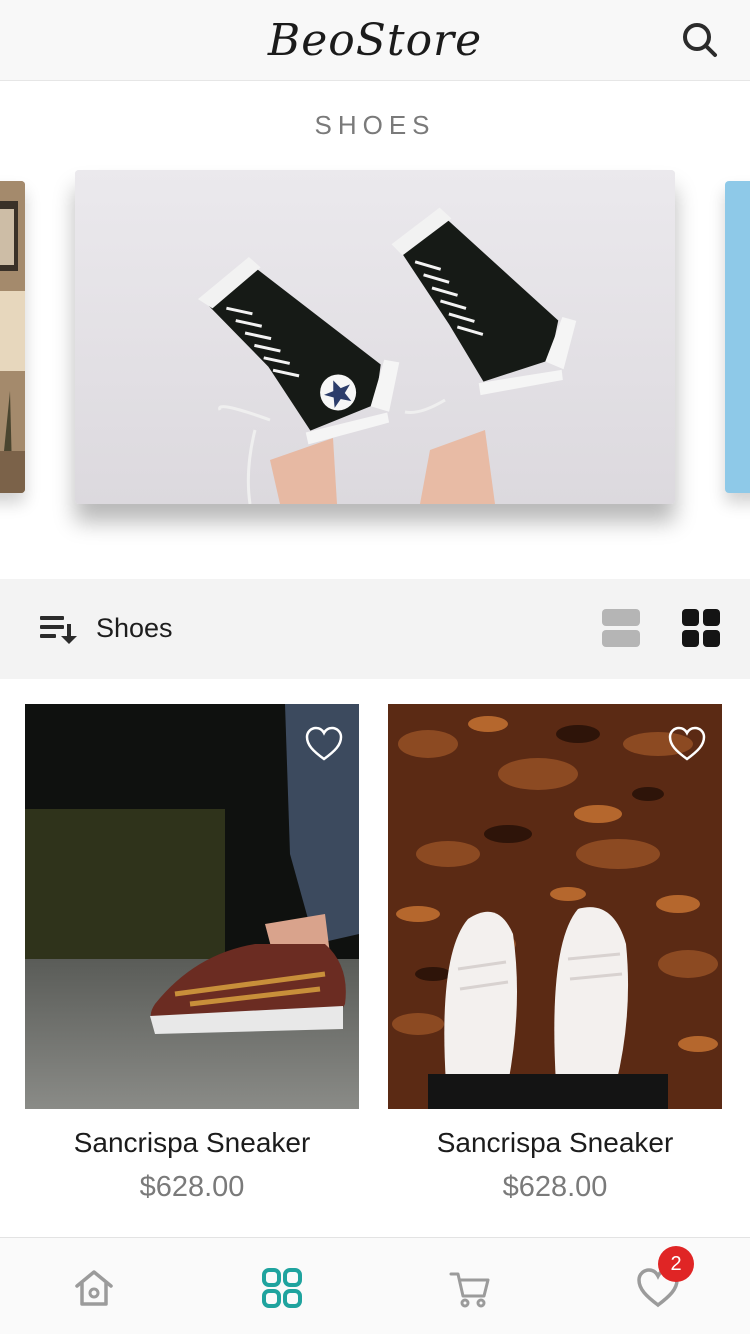 This screenshot has width=750, height=1334. Describe the element at coordinates (375, 125) in the screenshot. I see `section-title: SHOES` at that location.